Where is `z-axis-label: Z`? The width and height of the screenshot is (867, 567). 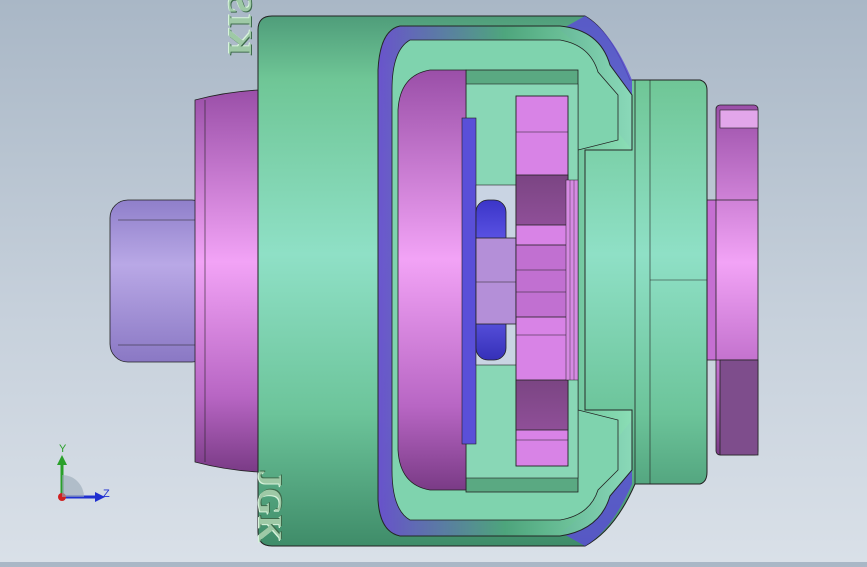
z-axis-label: Z is located at coordinates (106, 494).